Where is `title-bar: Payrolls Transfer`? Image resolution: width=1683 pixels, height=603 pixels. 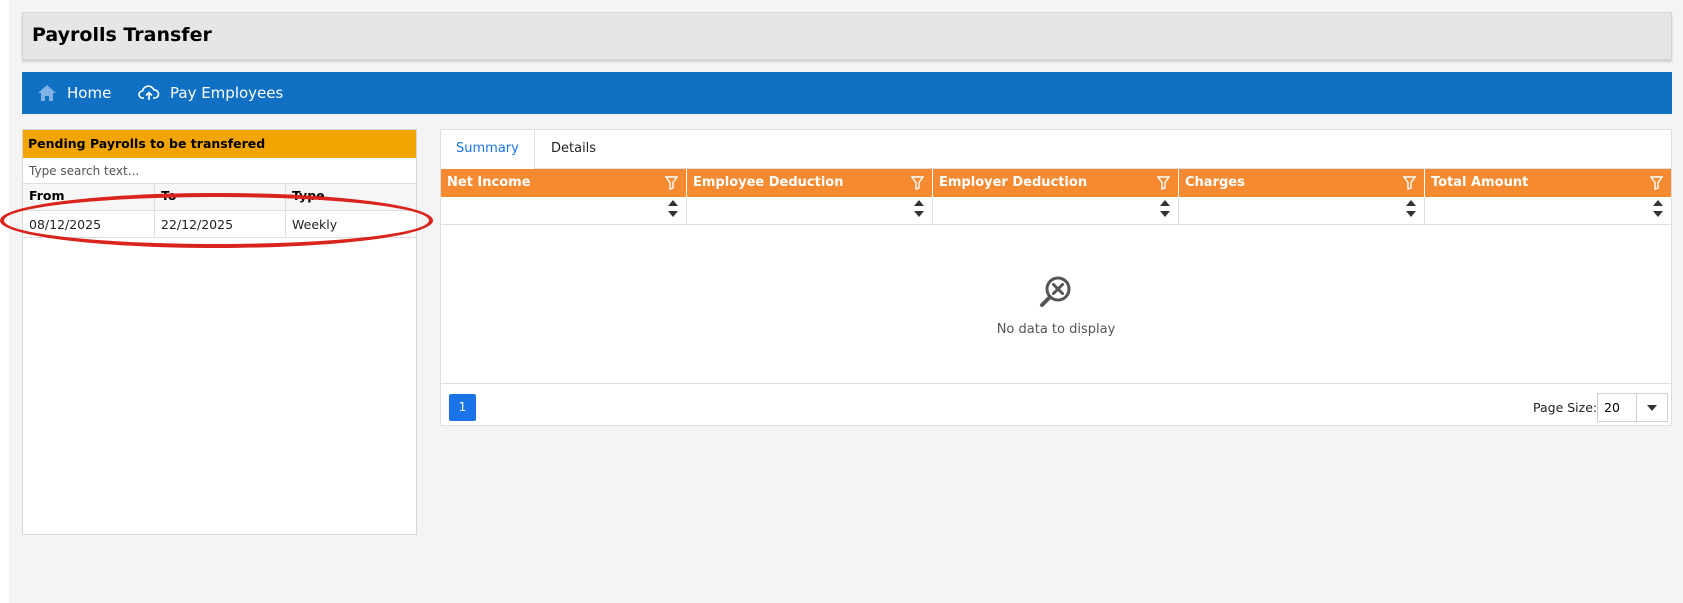
title-bar: Payrolls Transfer is located at coordinates (847, 36).